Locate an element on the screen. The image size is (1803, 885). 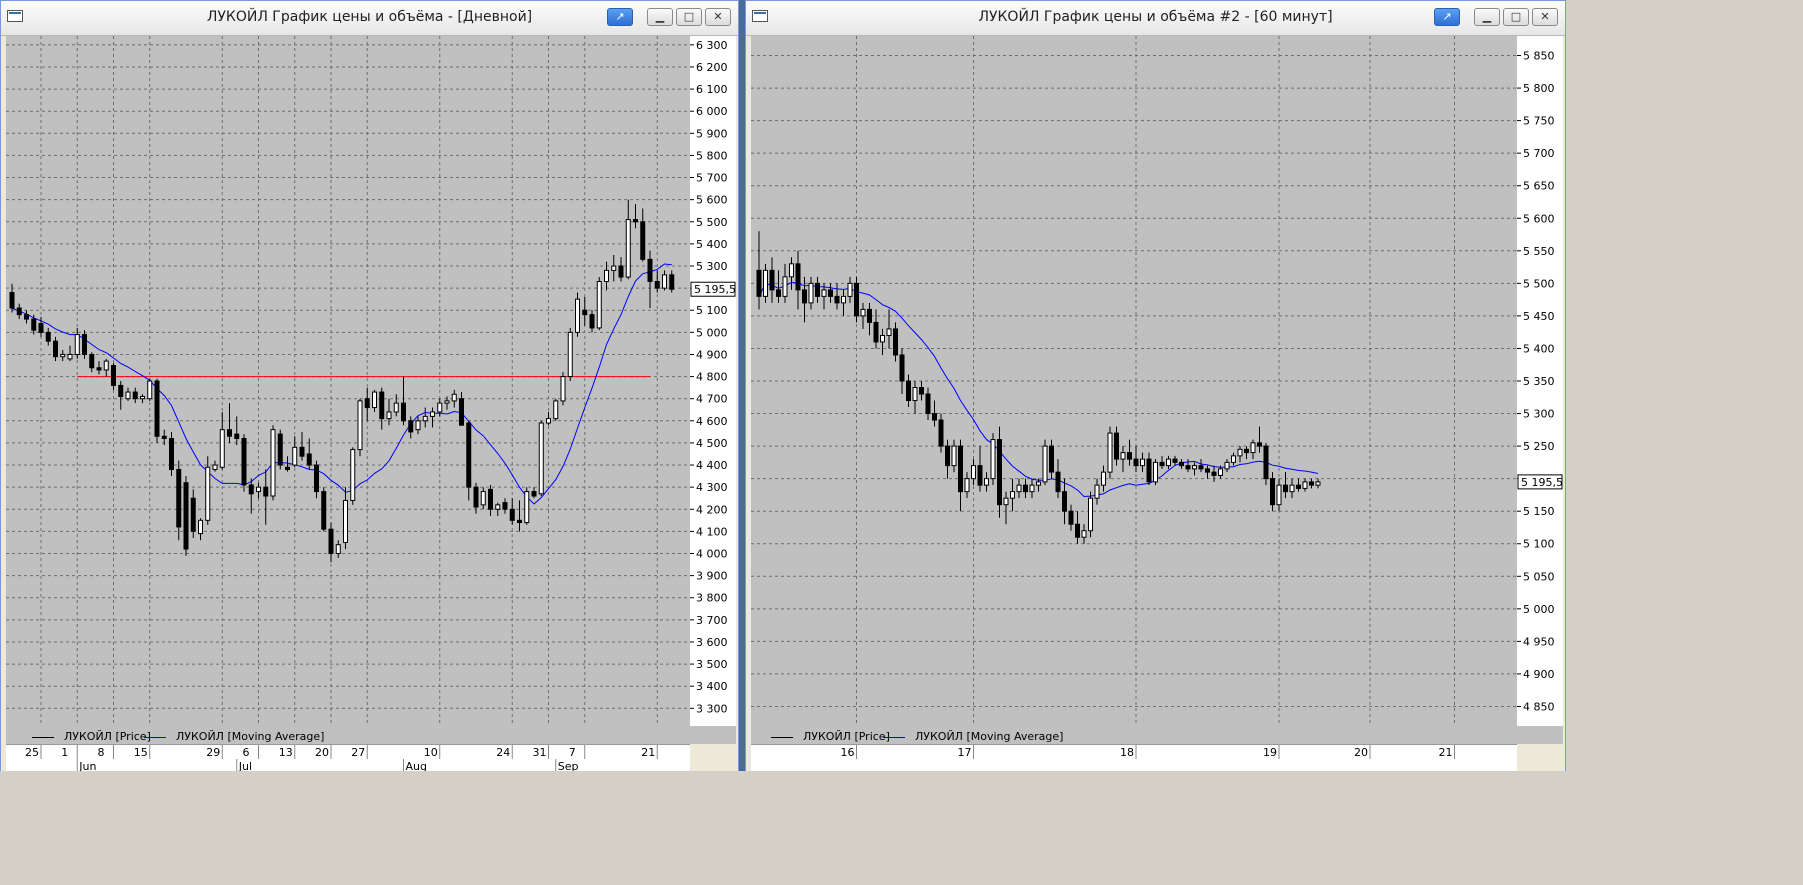
y-tick-label: 4 400 is located at coordinates (712, 465).